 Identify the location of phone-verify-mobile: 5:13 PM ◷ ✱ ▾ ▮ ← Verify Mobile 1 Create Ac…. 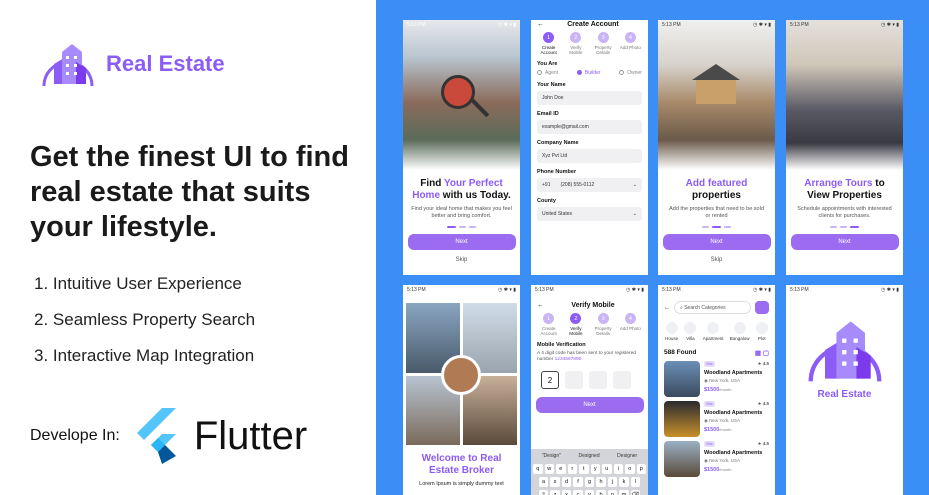
(589, 390).